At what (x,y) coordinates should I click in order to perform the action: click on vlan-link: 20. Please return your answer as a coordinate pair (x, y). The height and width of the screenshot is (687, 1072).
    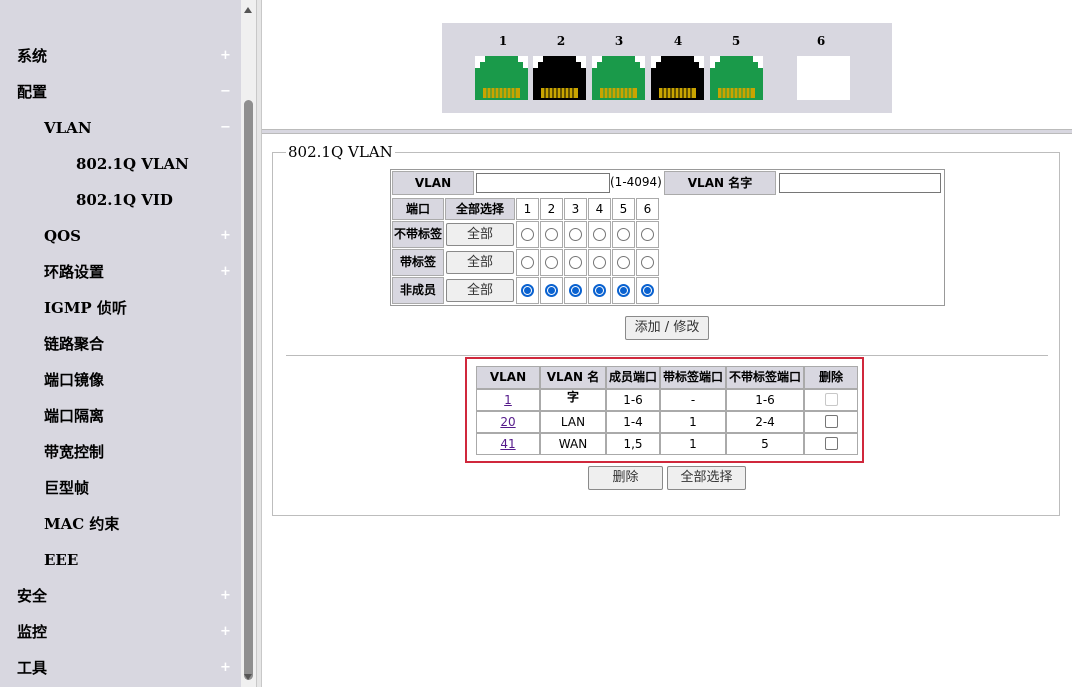
    Looking at the image, I should click on (507, 422).